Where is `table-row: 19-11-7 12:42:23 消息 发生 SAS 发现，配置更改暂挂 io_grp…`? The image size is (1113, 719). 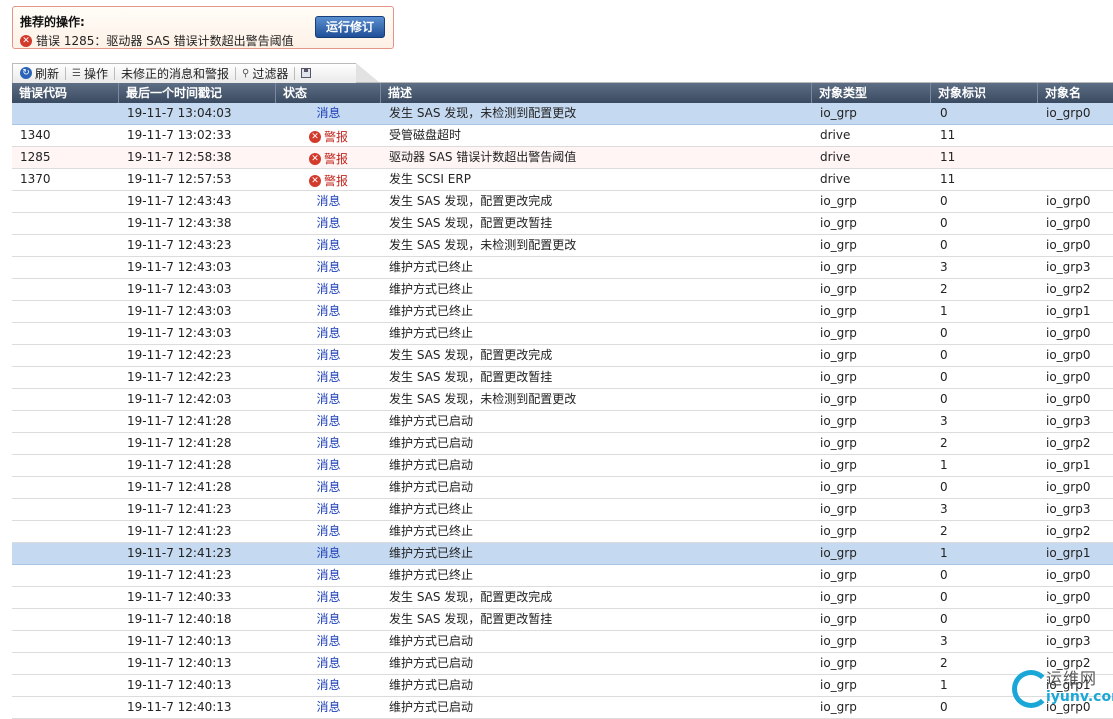 table-row: 19-11-7 12:42:23 消息 发生 SAS 发现，配置更改暂挂 io_grp… is located at coordinates (562, 378).